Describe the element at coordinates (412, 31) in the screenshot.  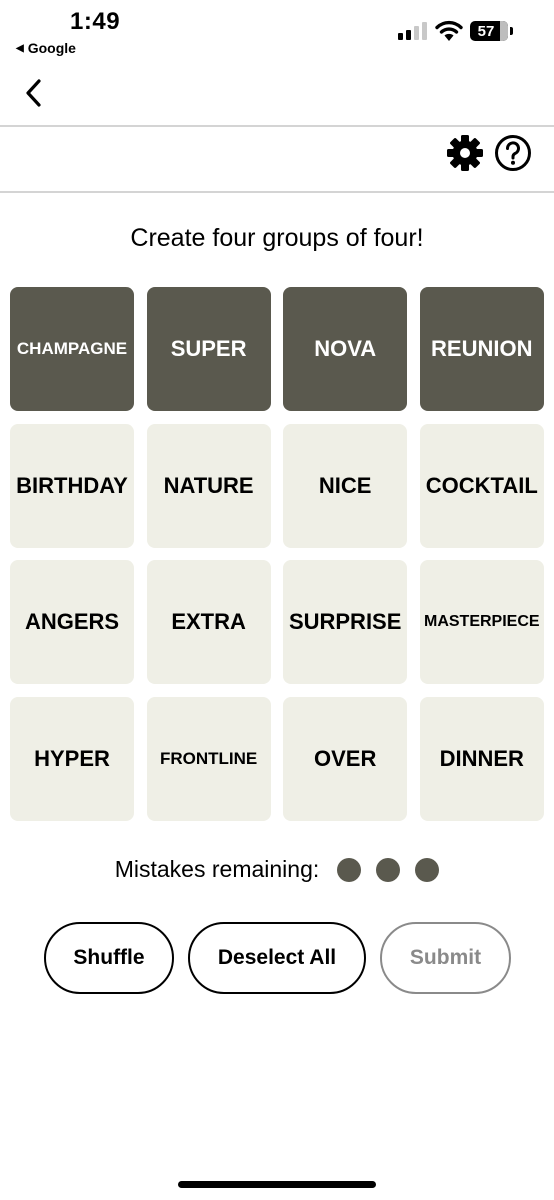
I see `cellular-signal-icon` at that location.